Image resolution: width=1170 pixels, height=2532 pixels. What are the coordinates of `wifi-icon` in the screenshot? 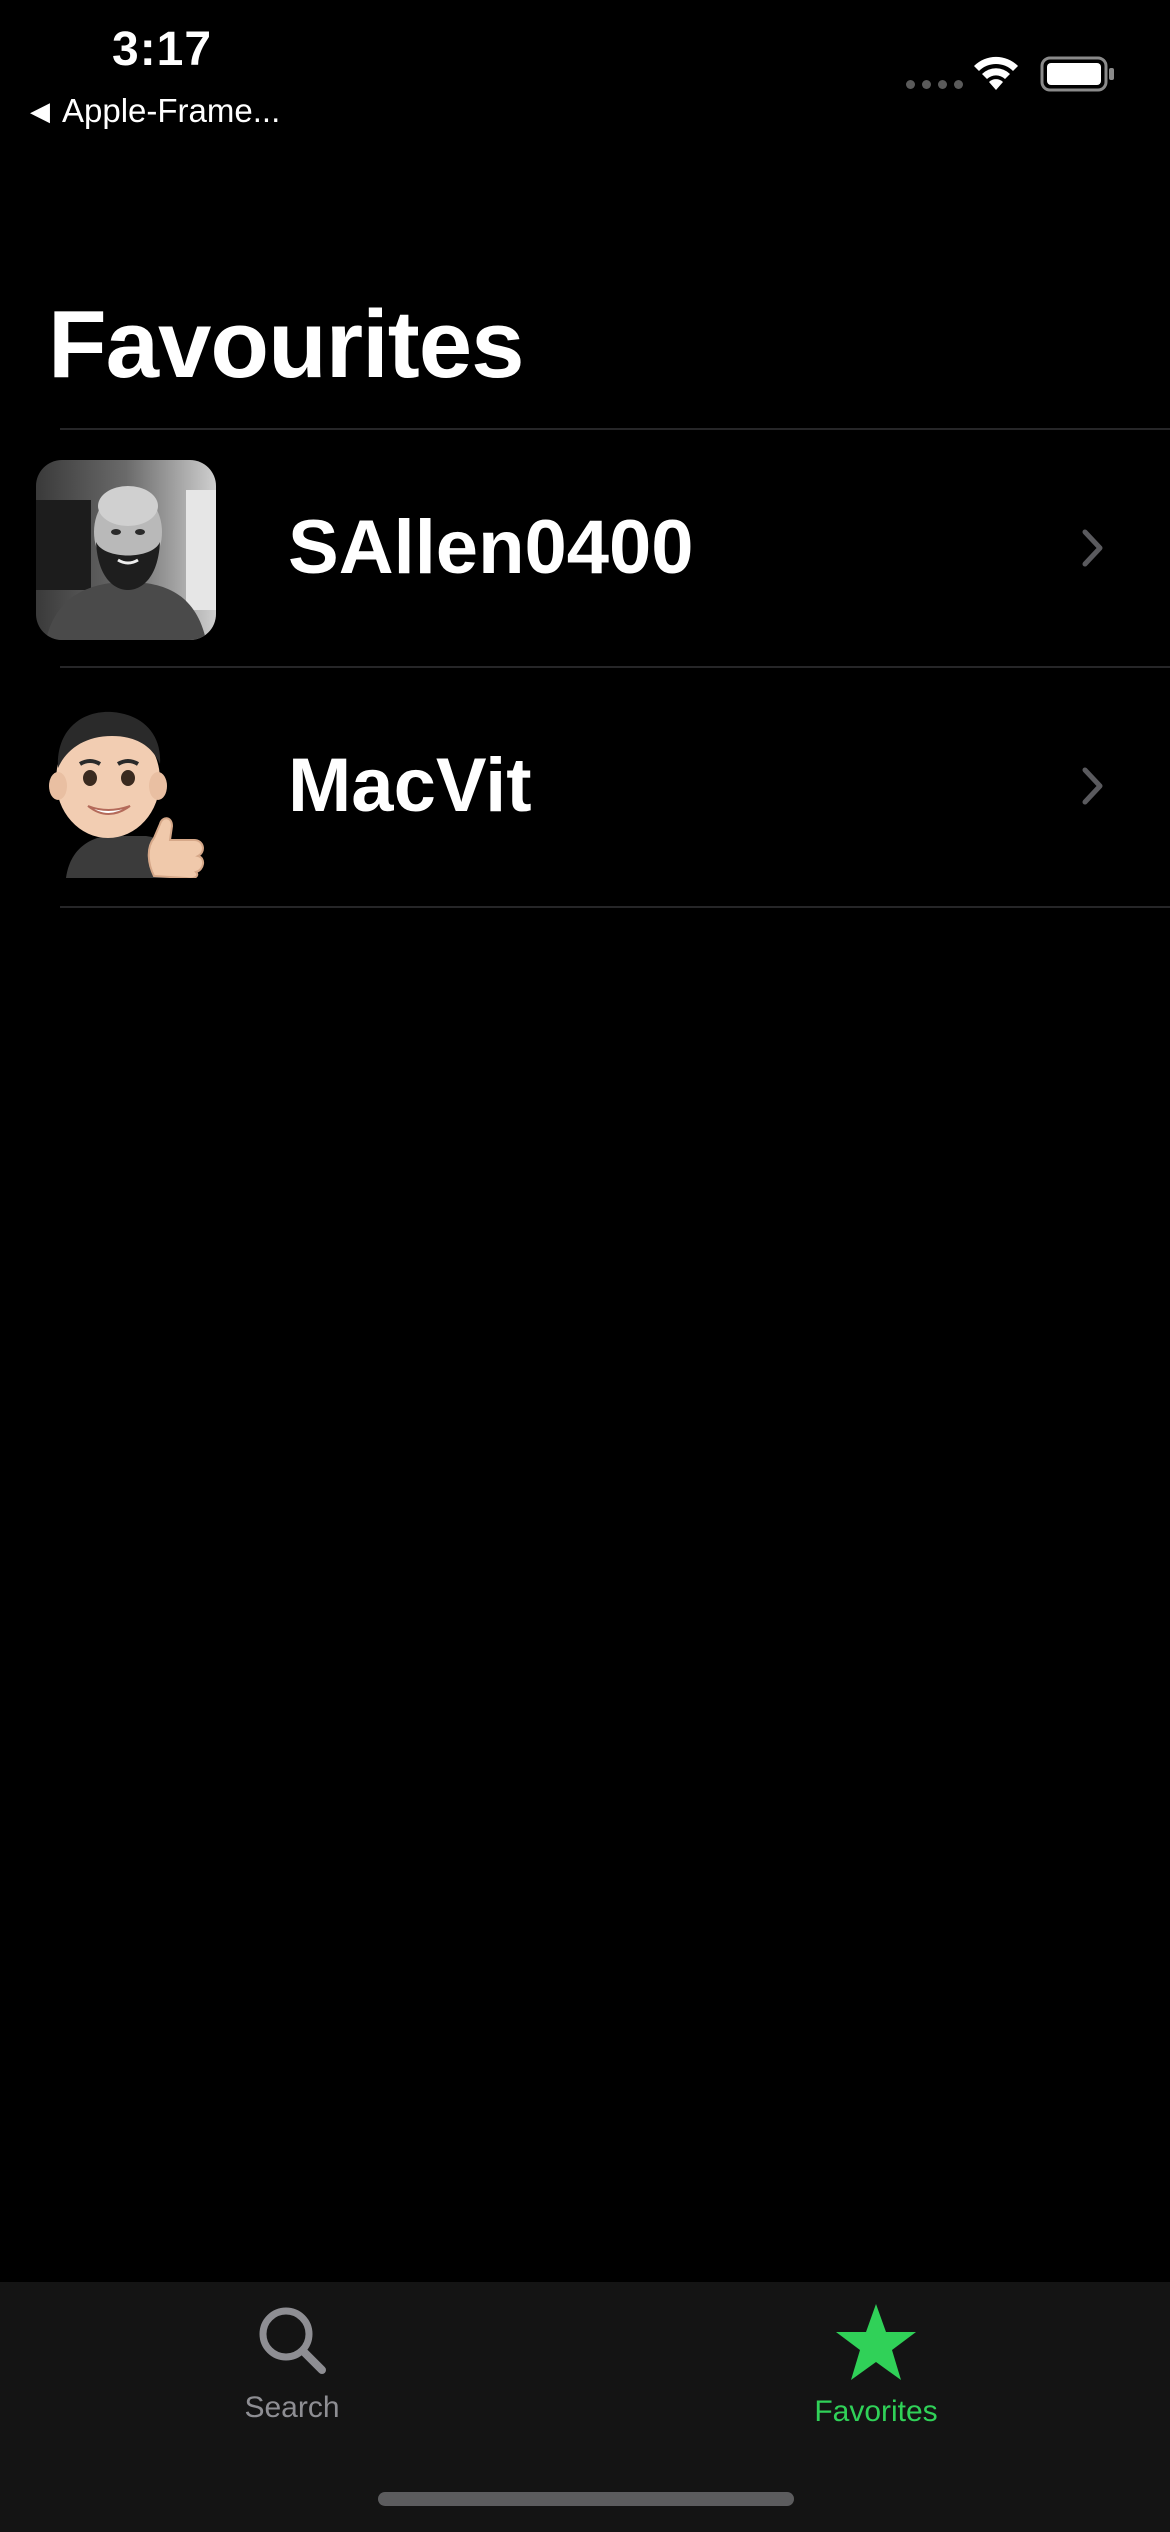 It's located at (996, 73).